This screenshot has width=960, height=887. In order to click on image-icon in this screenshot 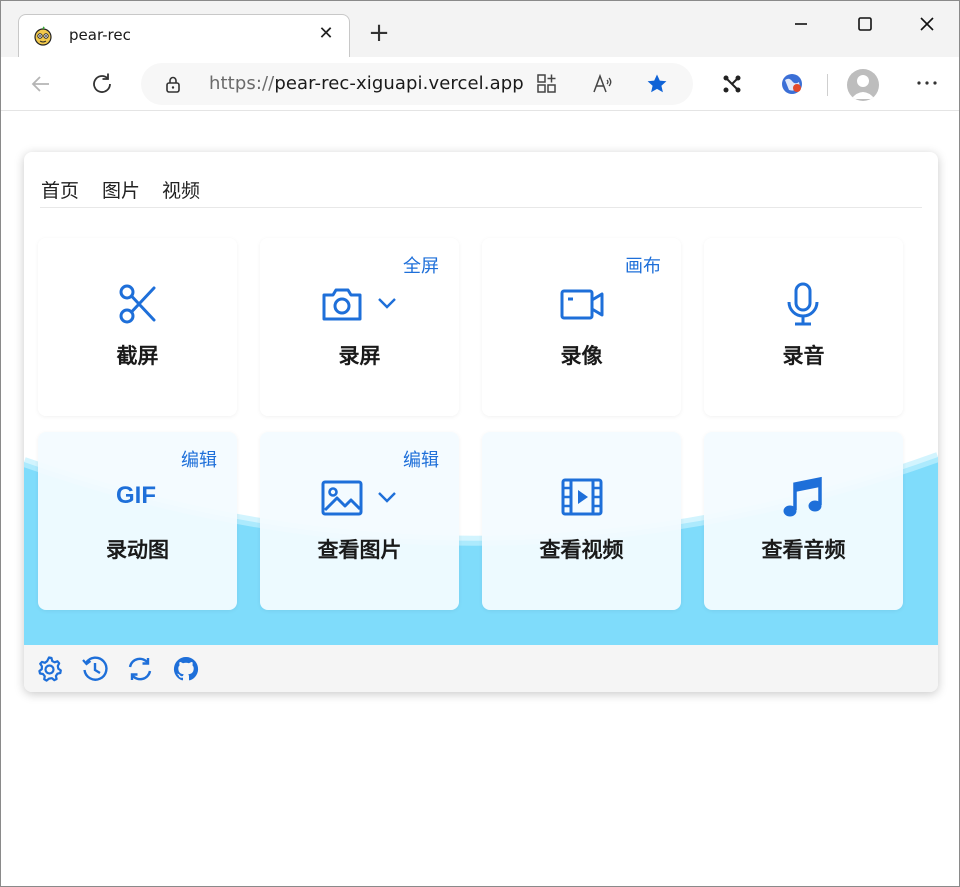, I will do `click(342, 498)`.